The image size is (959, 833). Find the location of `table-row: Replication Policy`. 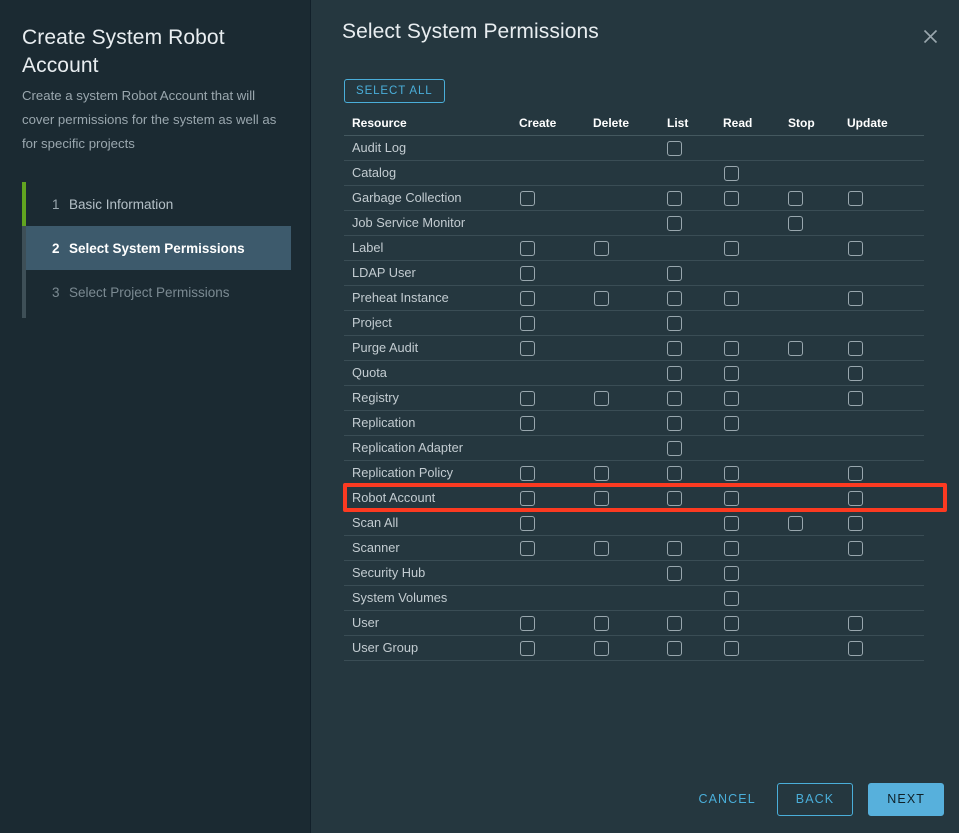

table-row: Replication Policy is located at coordinates (634, 473).